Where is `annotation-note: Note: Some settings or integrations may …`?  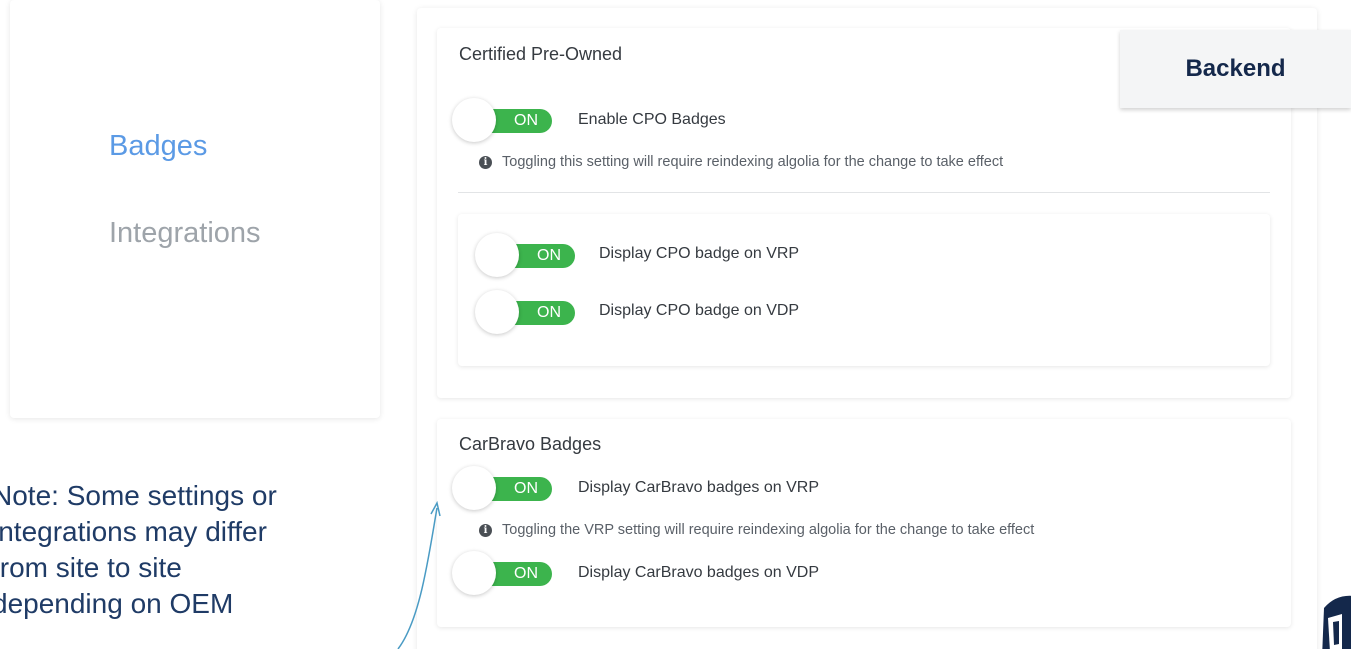
annotation-note: Note: Some settings or integrations may … is located at coordinates (206, 550).